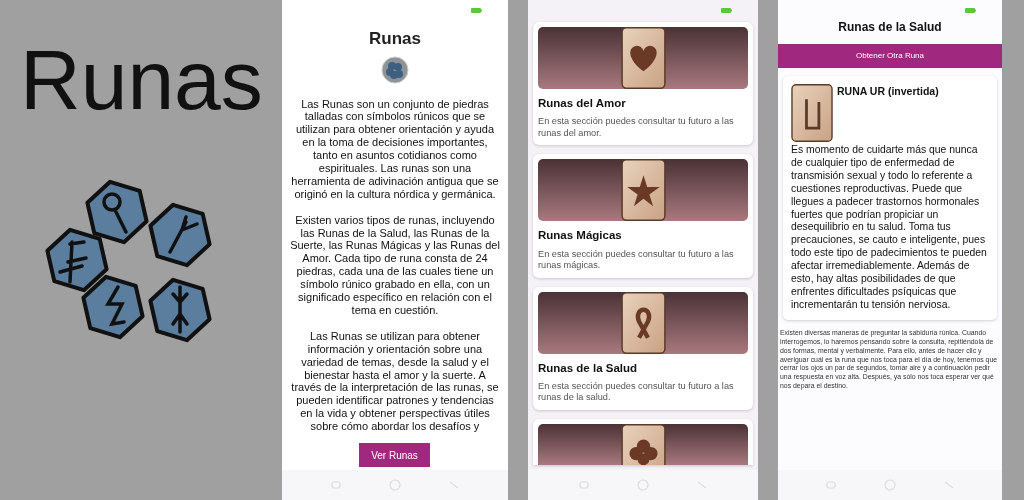 Image resolution: width=1024 pixels, height=500 pixels. Describe the element at coordinates (580, 236) in the screenshot. I see `card-title: Runas Mágicas` at that location.